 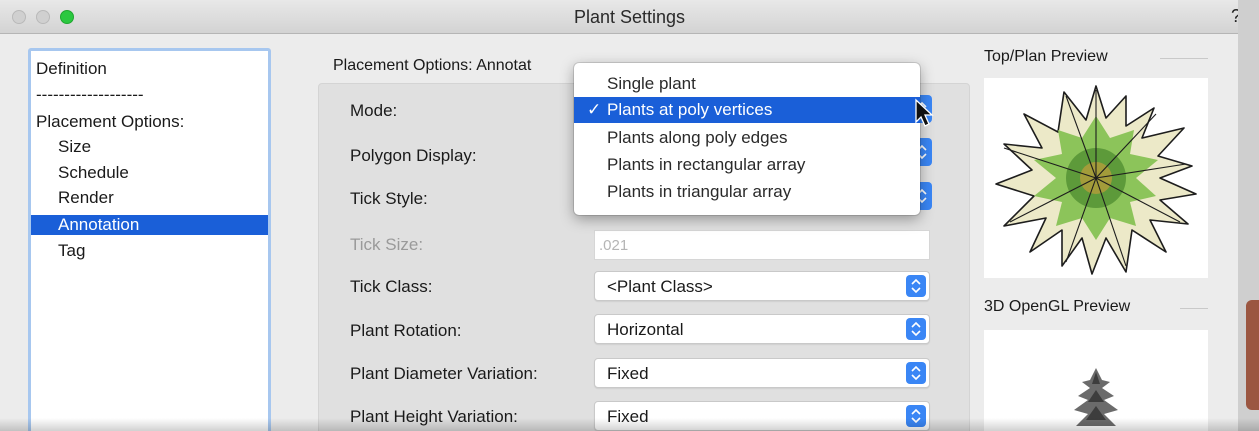 What do you see at coordinates (628, 373) in the screenshot?
I see `plant-diameter-variation-value: Fixed` at bounding box center [628, 373].